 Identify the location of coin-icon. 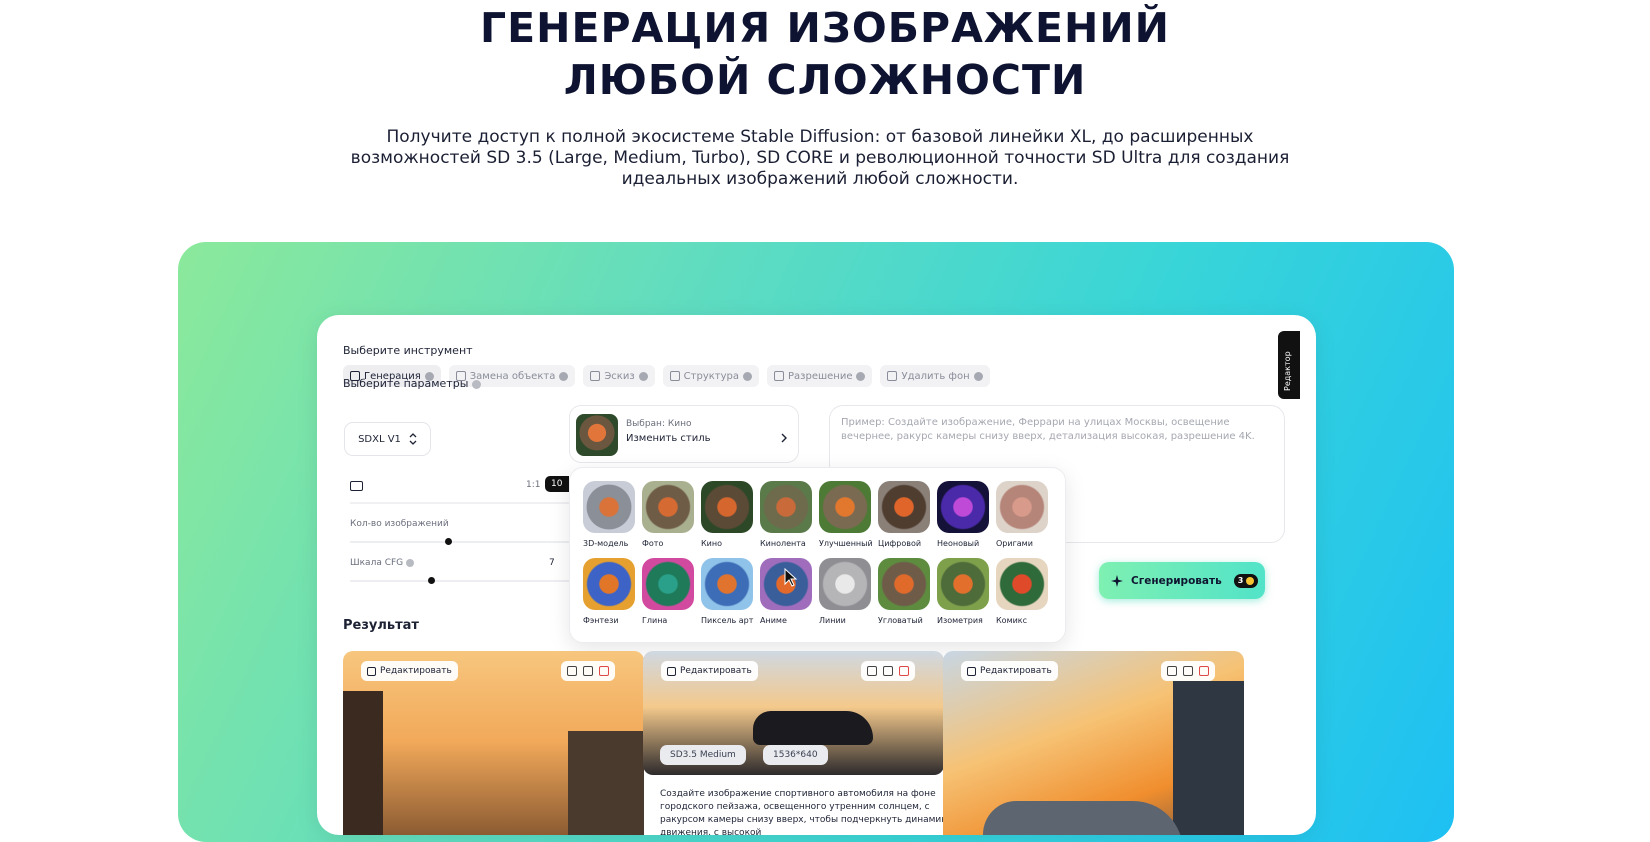
(1250, 580).